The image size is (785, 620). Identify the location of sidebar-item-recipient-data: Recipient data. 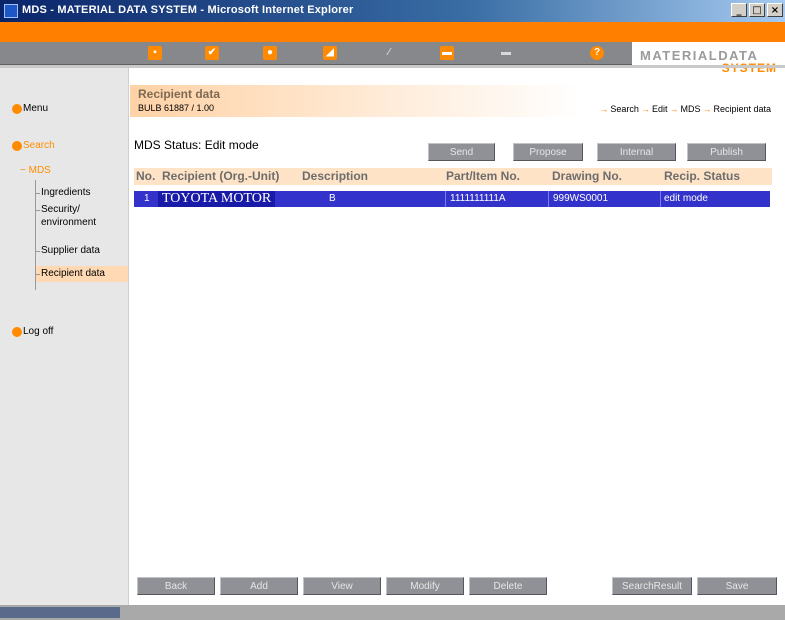
(73, 273).